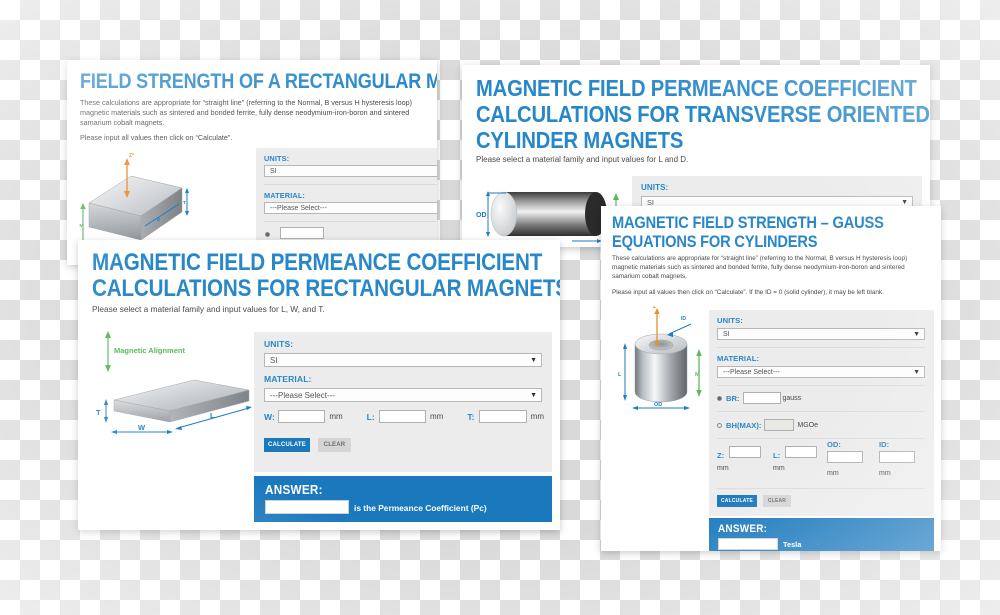 The height and width of the screenshot is (615, 1000). What do you see at coordinates (821, 534) in the screenshot?
I see `card4-answer-panel: ANSWER: Tesla` at bounding box center [821, 534].